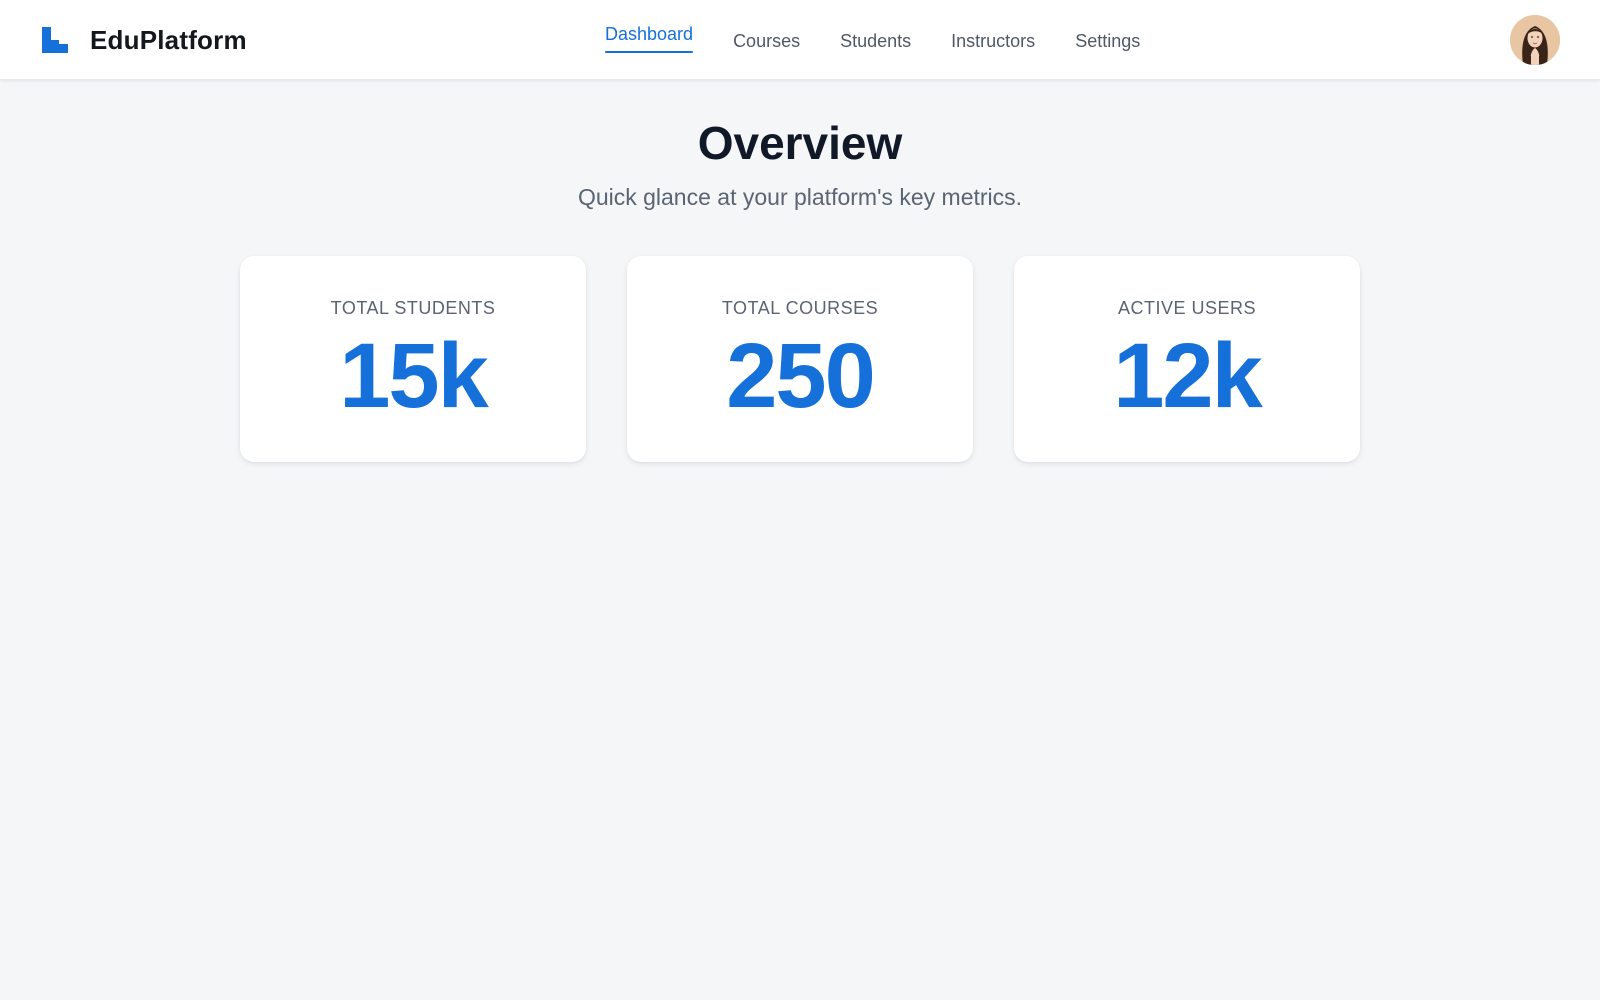 This screenshot has width=1600, height=1000. I want to click on user-avatar-icon, so click(1535, 40).